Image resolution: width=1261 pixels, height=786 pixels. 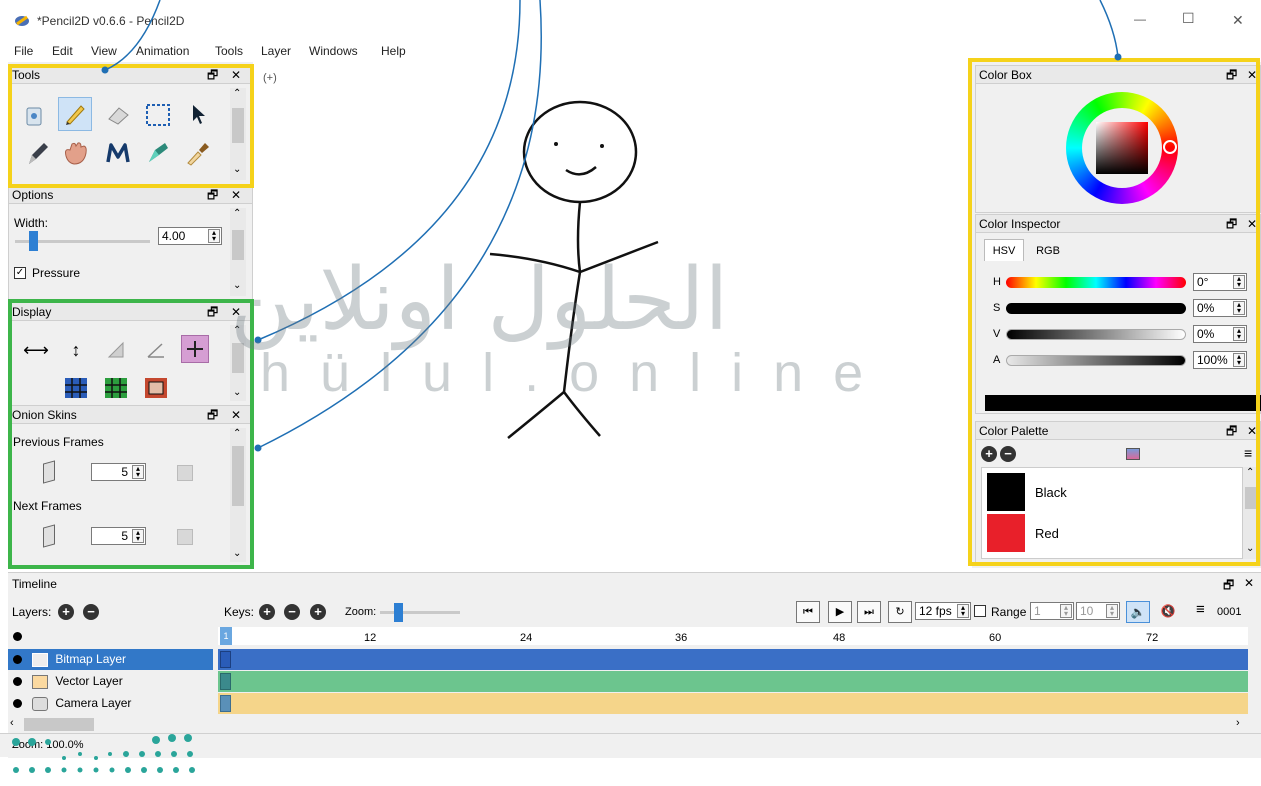 What do you see at coordinates (1037, 611) in the screenshot?
I see `range-start-value: 1` at bounding box center [1037, 611].